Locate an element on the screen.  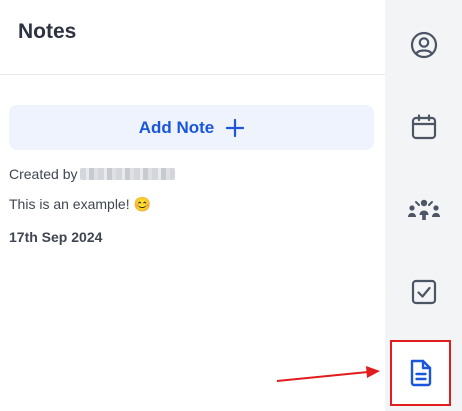
rail-calendar-button is located at coordinates (423, 127).